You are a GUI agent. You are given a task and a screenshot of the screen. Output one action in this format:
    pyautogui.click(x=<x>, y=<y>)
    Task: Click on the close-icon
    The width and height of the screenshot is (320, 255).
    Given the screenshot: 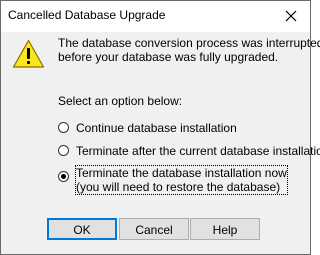 What is the action you would take?
    pyautogui.click(x=291, y=16)
    